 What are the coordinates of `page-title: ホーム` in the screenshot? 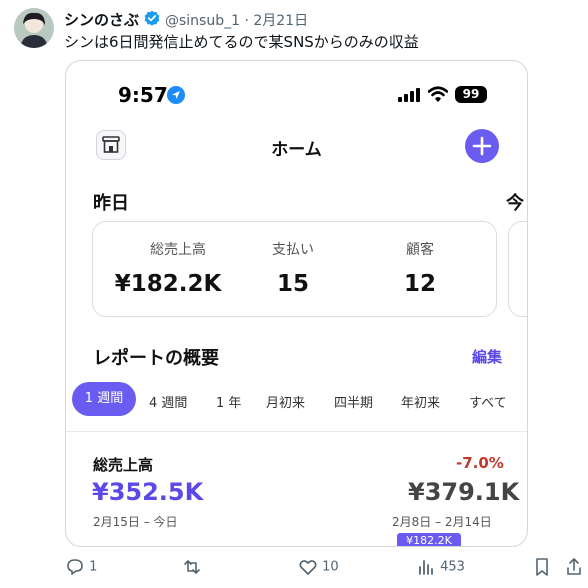 It's located at (296, 150).